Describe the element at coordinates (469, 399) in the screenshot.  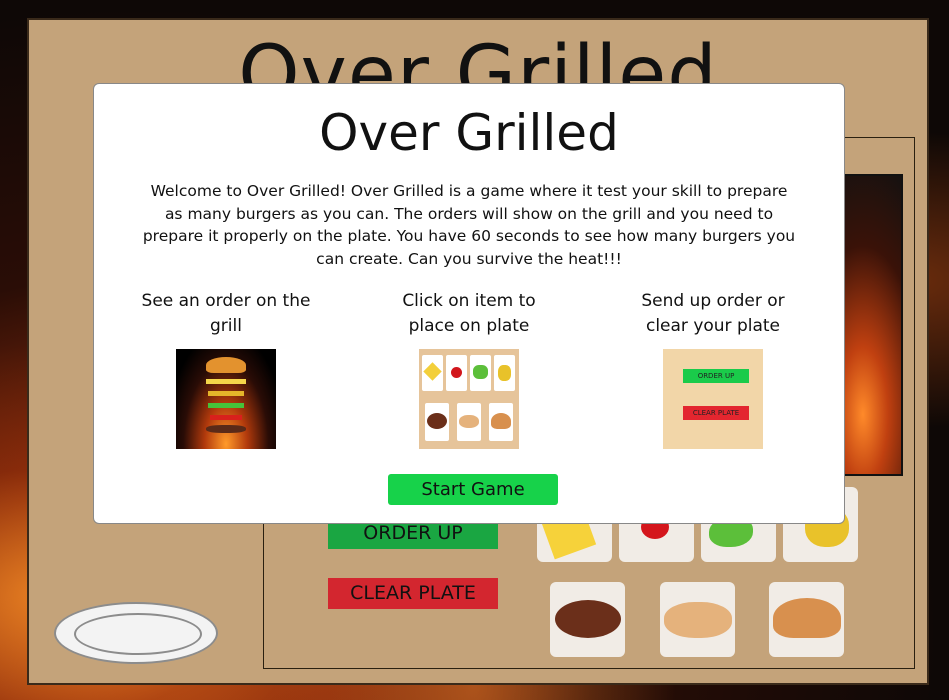
I see `ingredients-image` at that location.